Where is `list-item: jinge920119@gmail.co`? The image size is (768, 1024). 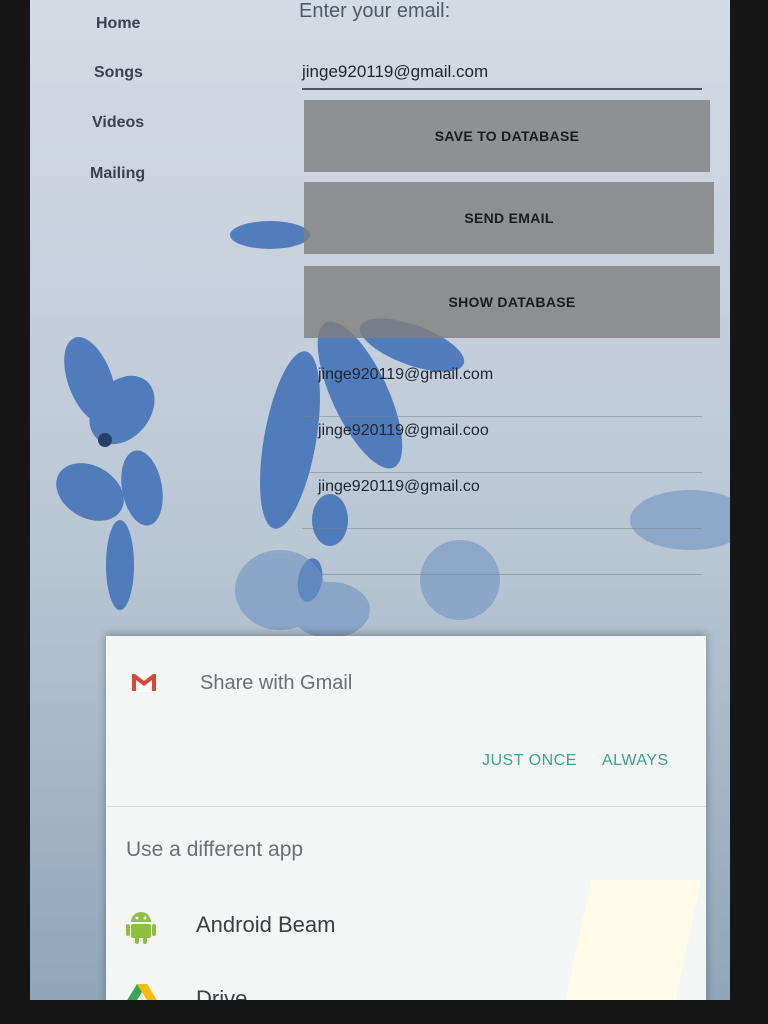
list-item: jinge920119@gmail.co is located at coordinates (502, 500).